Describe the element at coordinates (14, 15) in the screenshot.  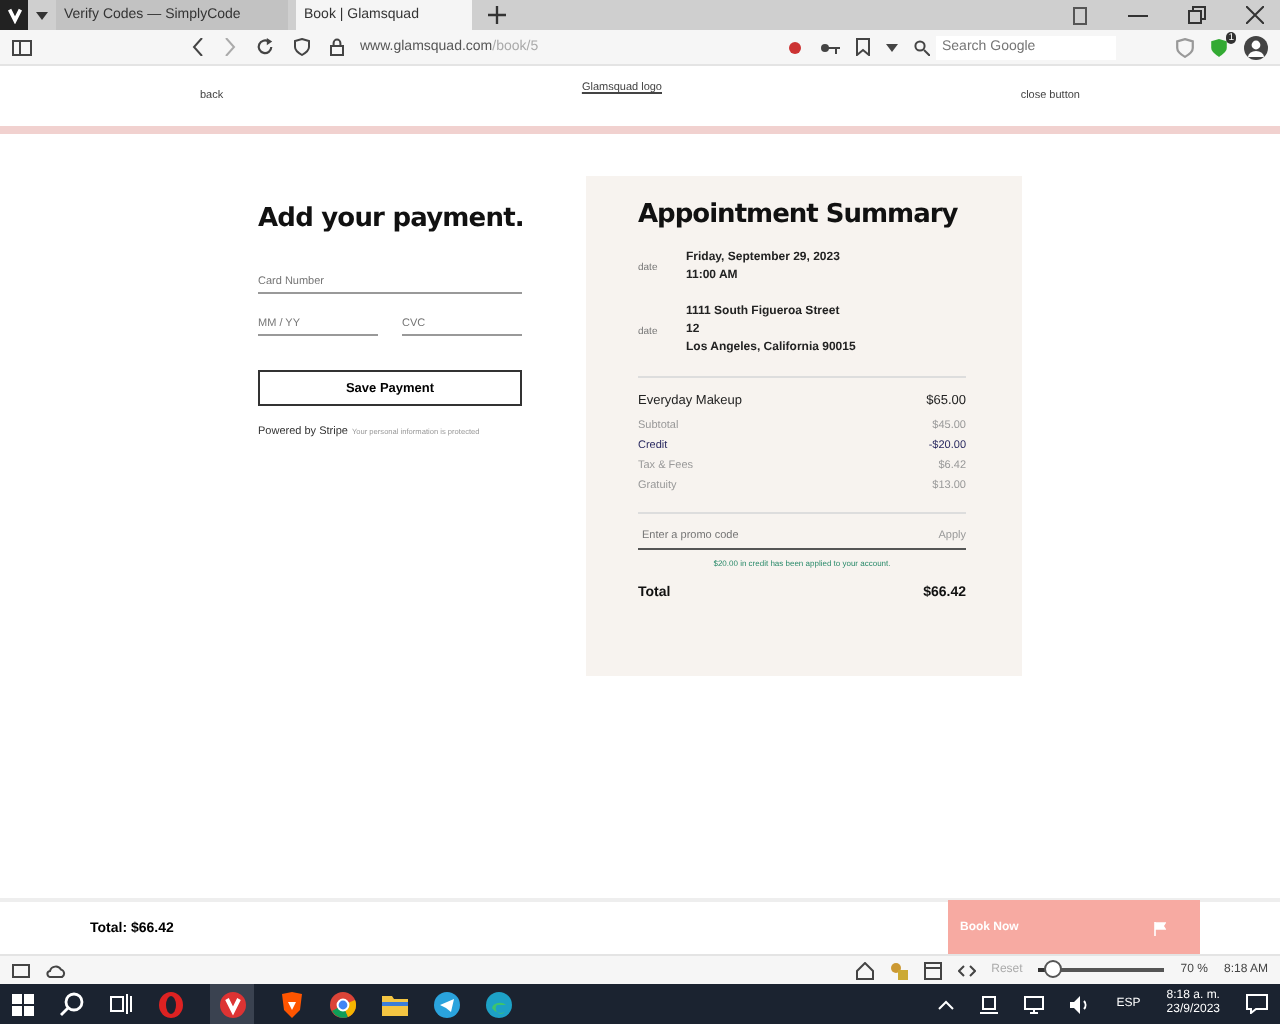
I see `browser-logo-icon` at that location.